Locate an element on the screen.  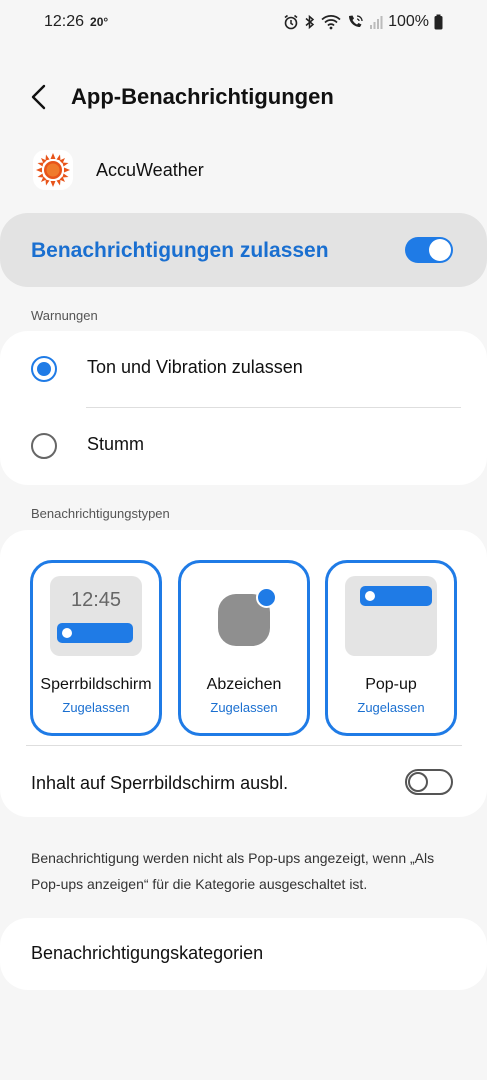
type-title: Pop-up is located at coordinates (391, 684).